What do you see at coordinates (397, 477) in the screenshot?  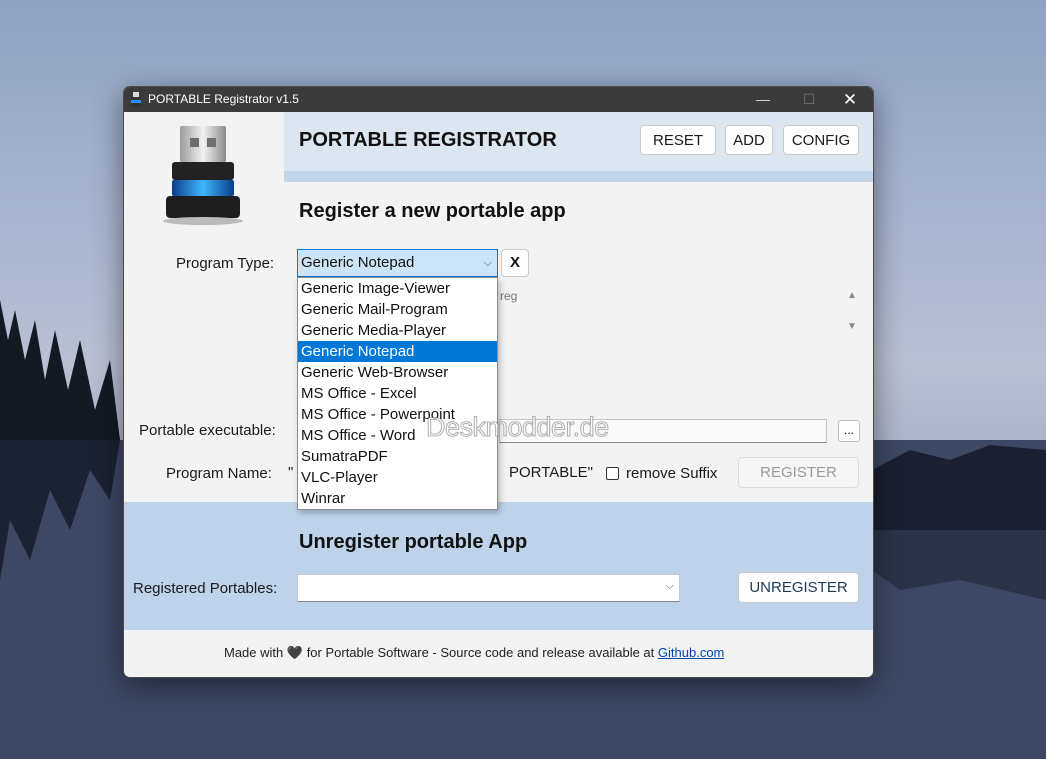 I see `dropdown-option: VLC-Player` at bounding box center [397, 477].